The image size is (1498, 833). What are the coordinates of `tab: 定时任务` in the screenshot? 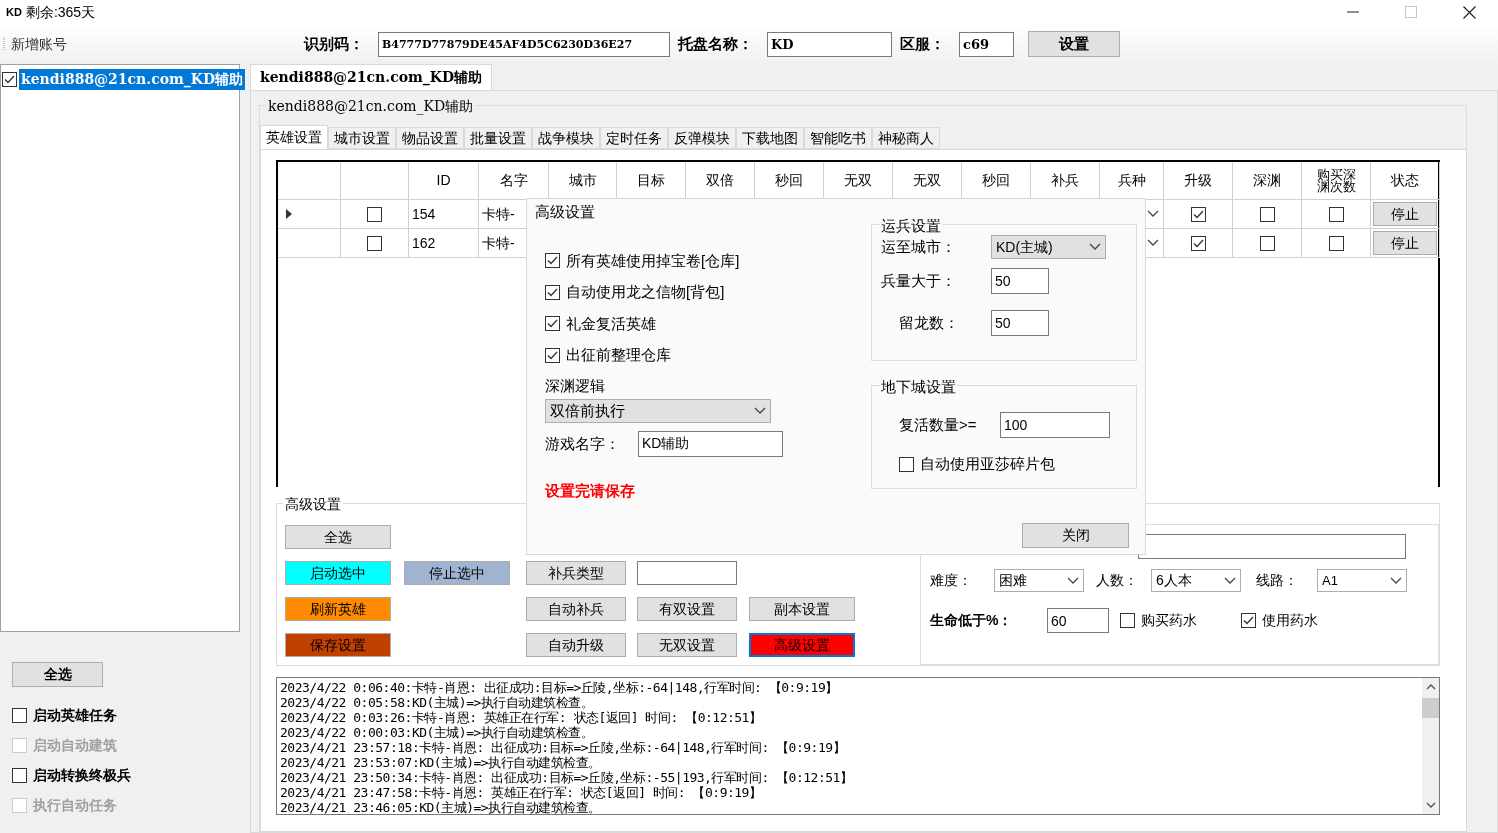 It's located at (634, 138).